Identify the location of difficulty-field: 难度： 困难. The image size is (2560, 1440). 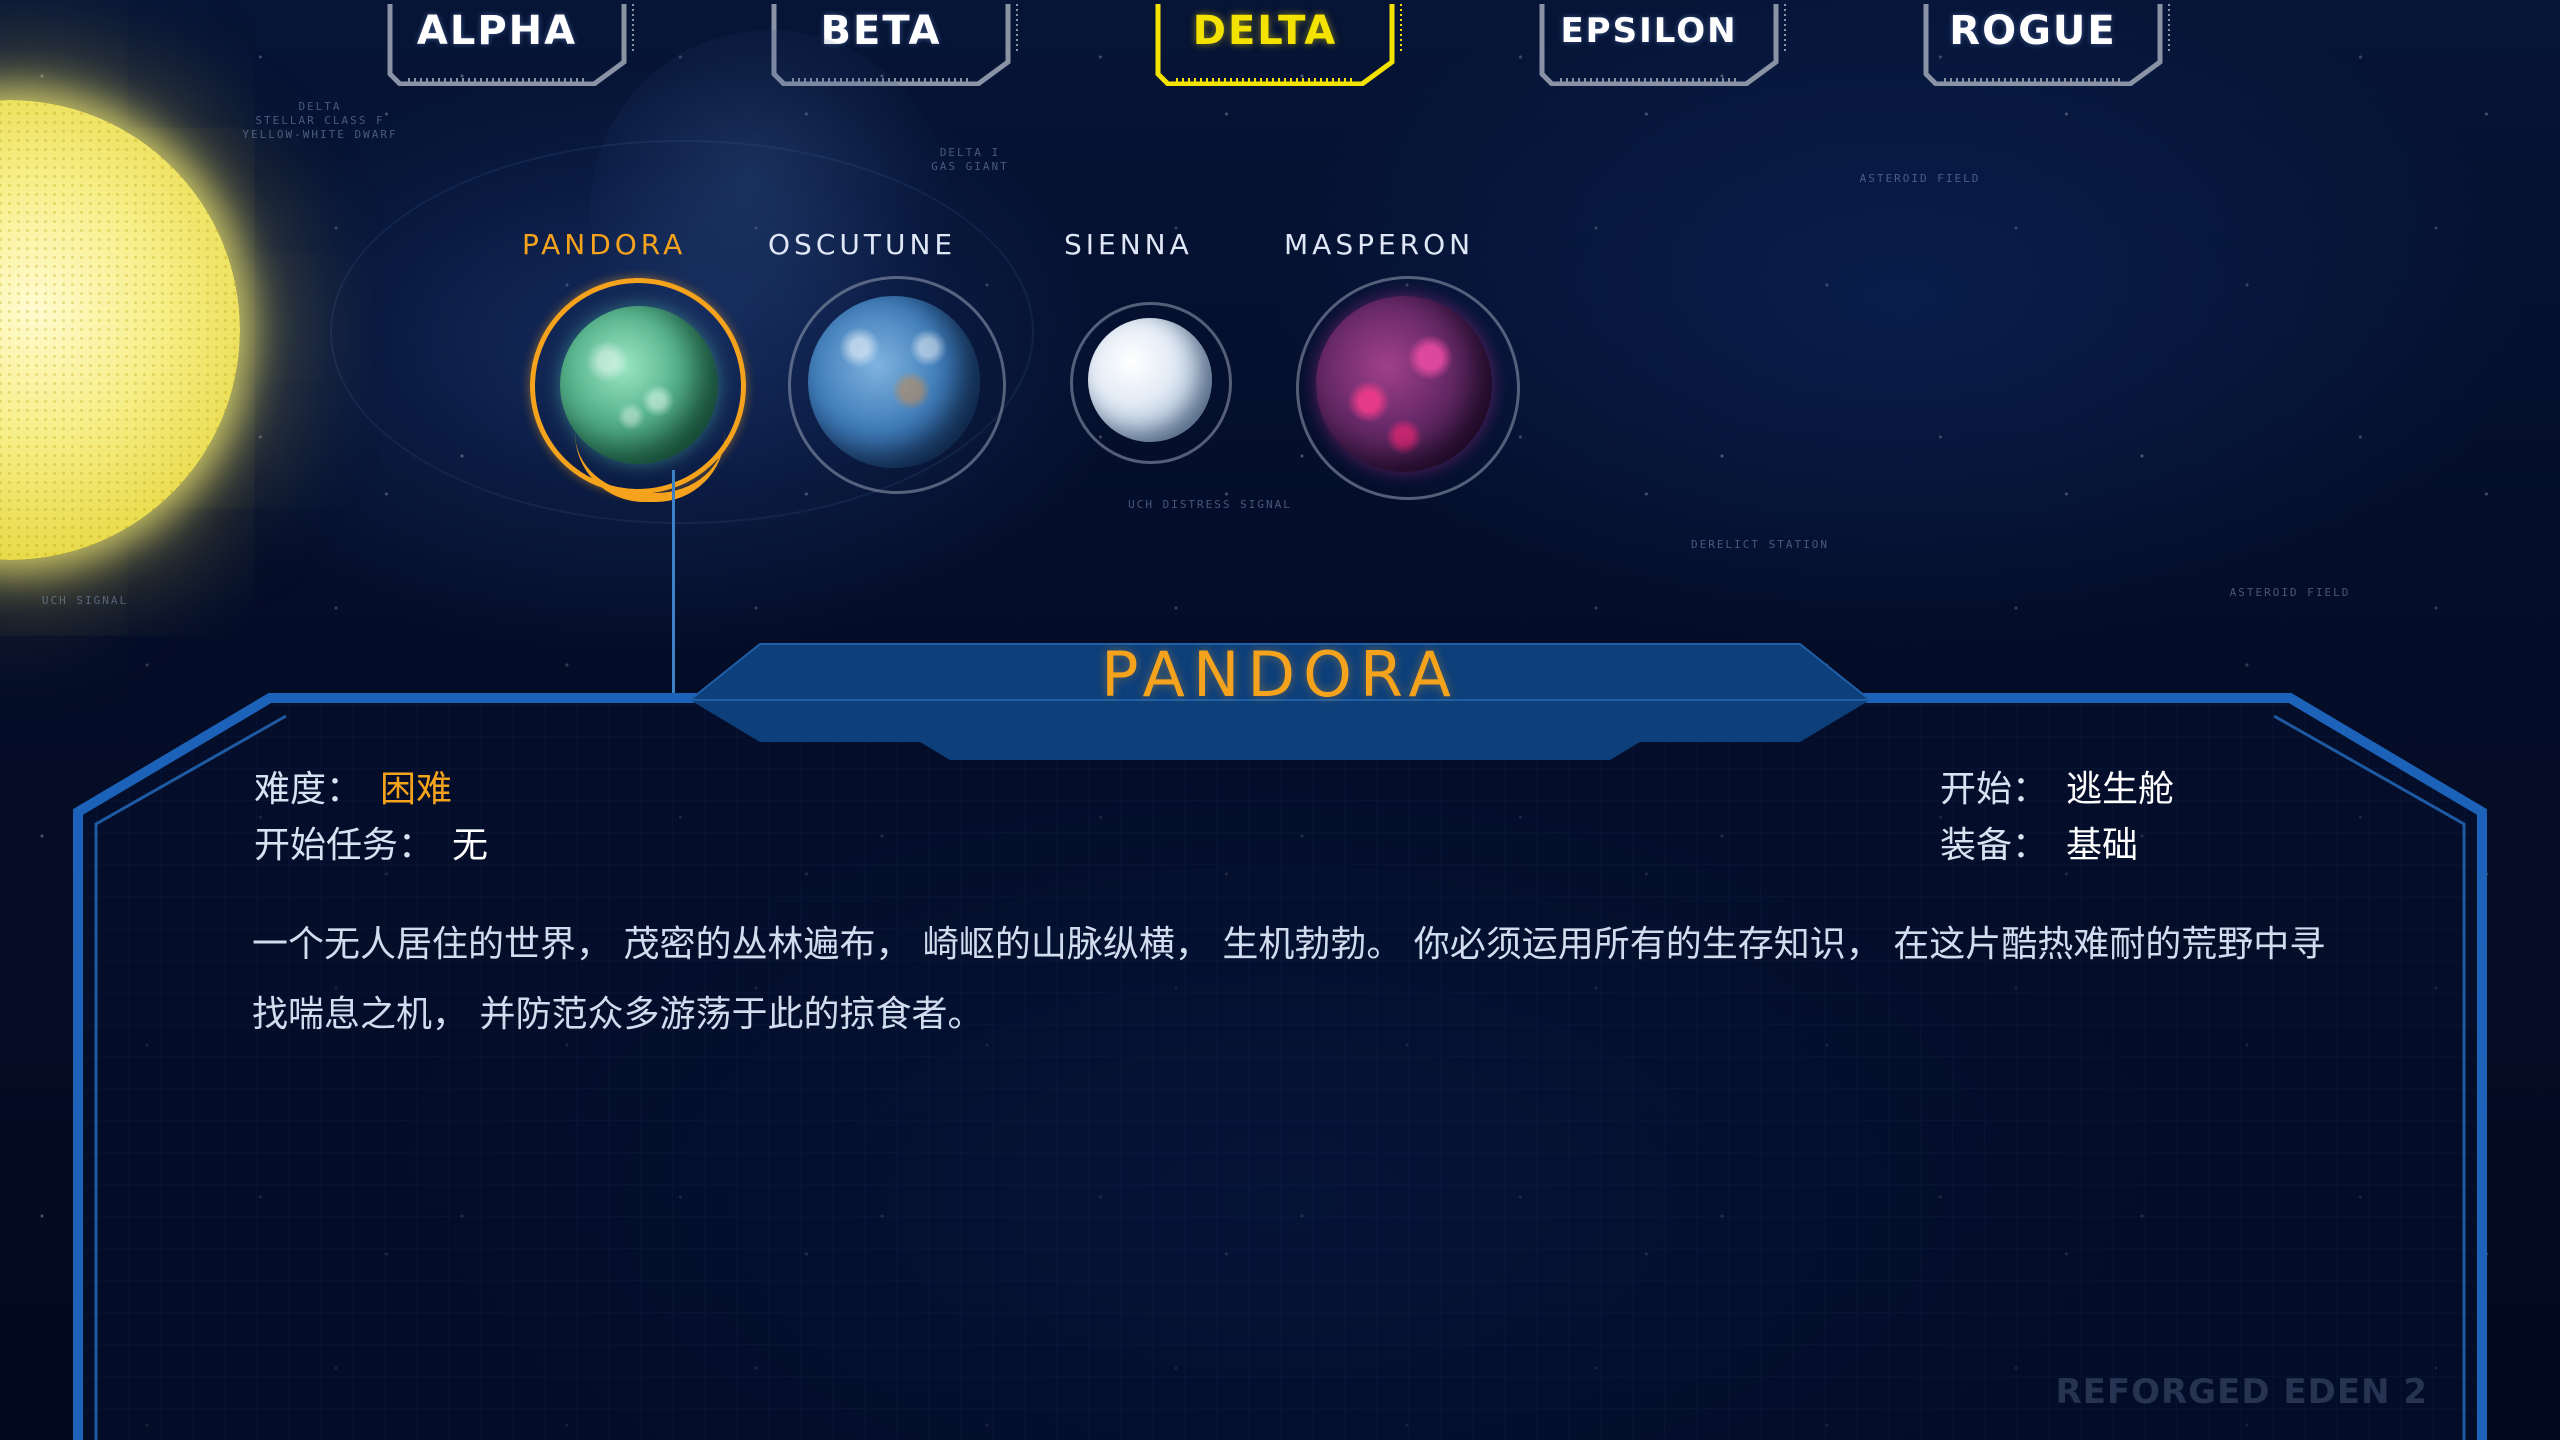
(353, 786).